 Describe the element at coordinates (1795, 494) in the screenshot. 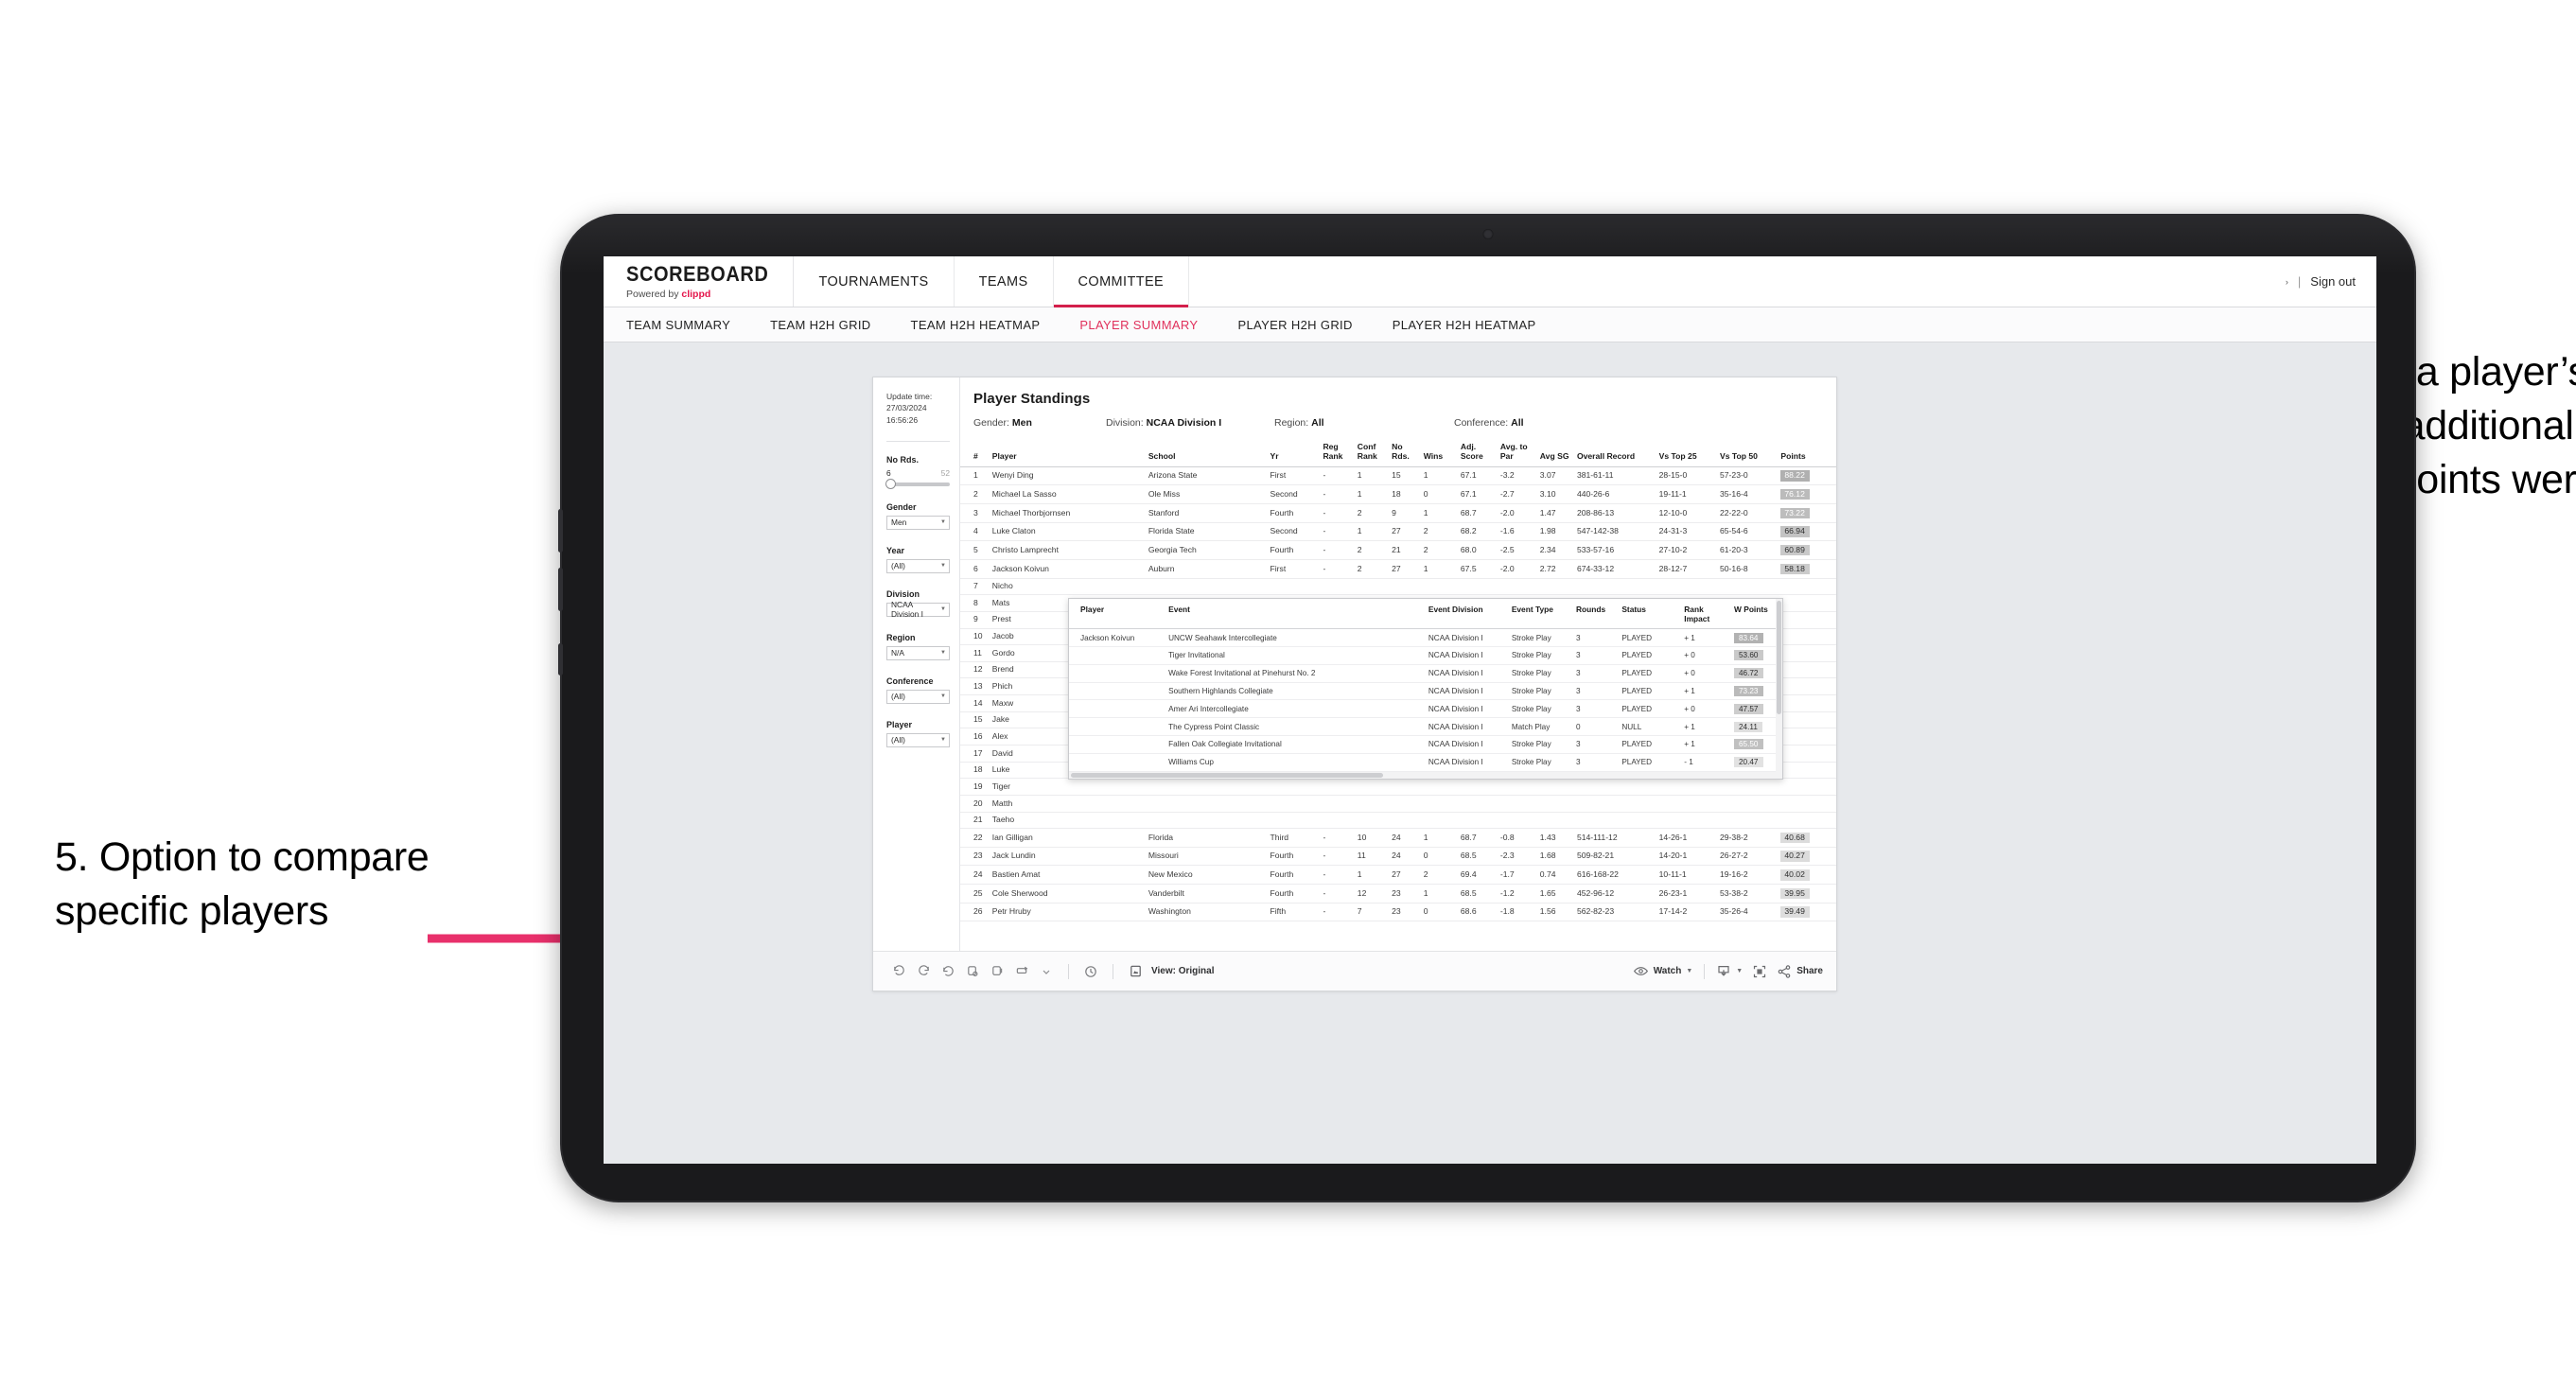

I see `points-chip: 76.12` at that location.